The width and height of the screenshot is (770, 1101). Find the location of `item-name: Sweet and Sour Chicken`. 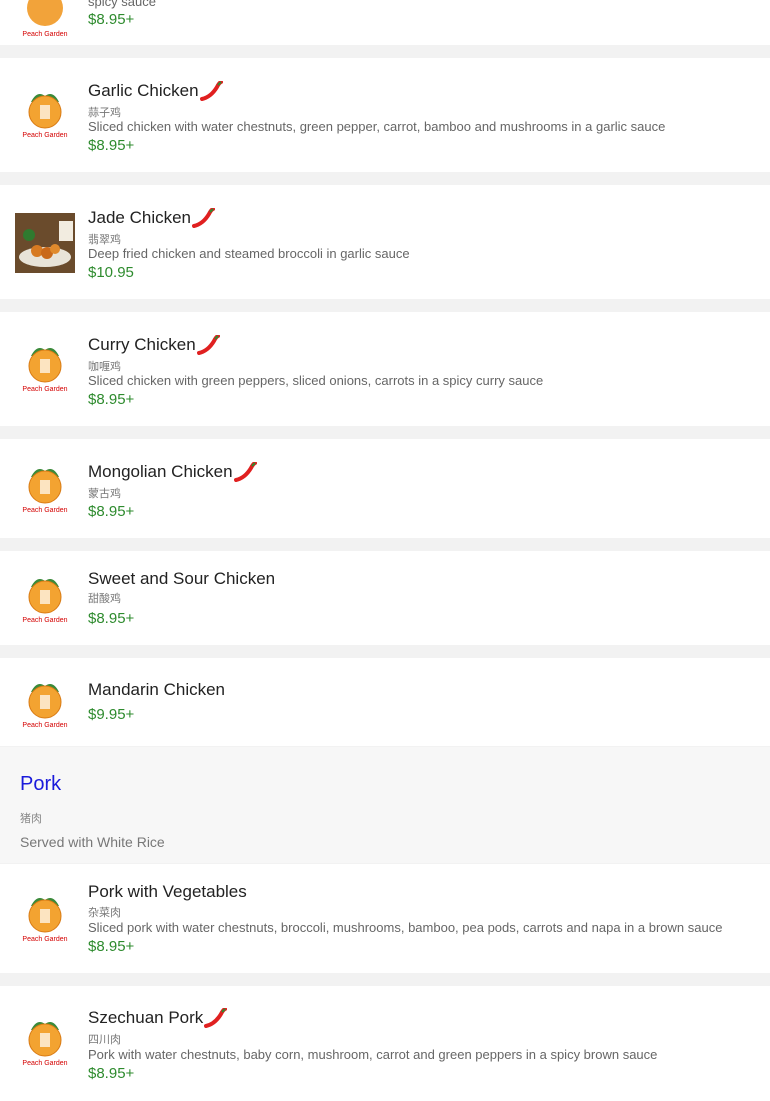

item-name: Sweet and Sour Chicken is located at coordinates (182, 578).